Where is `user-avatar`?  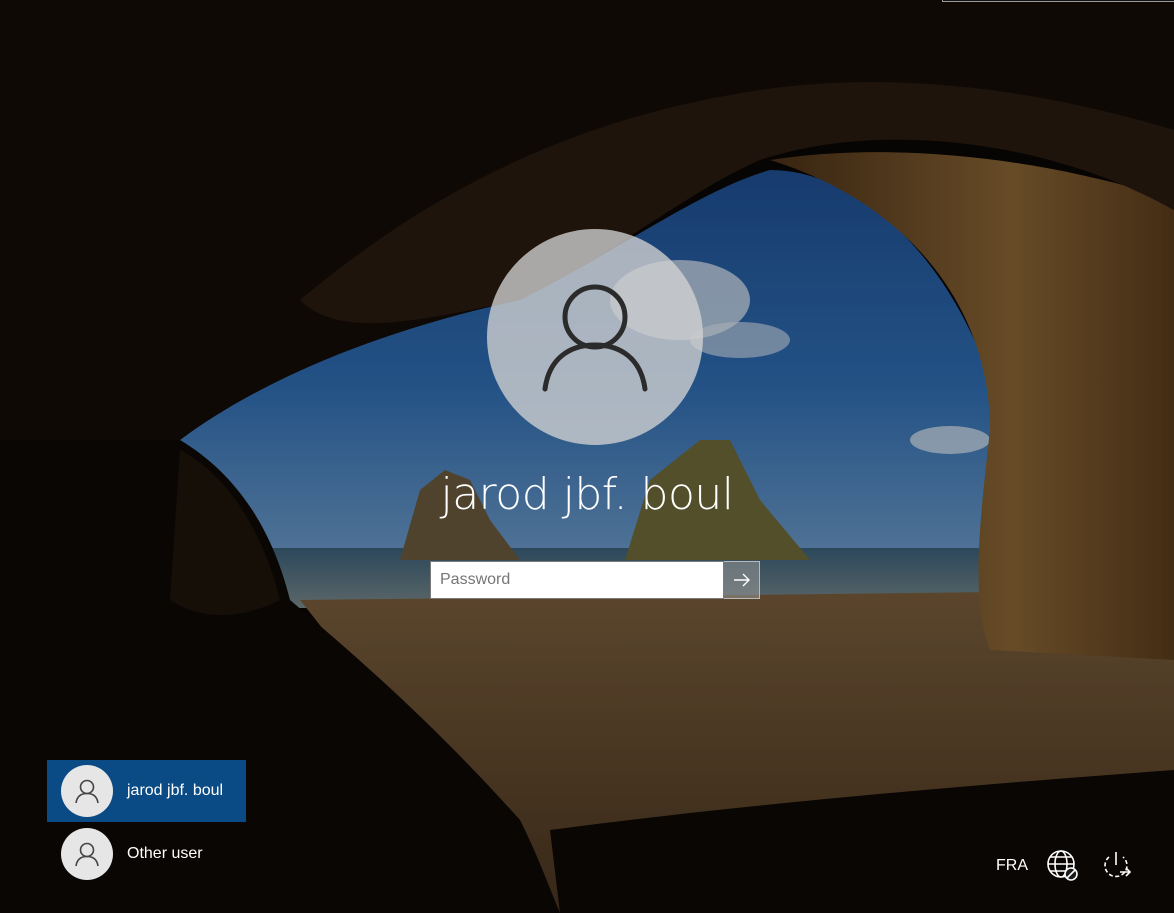 user-avatar is located at coordinates (595, 337).